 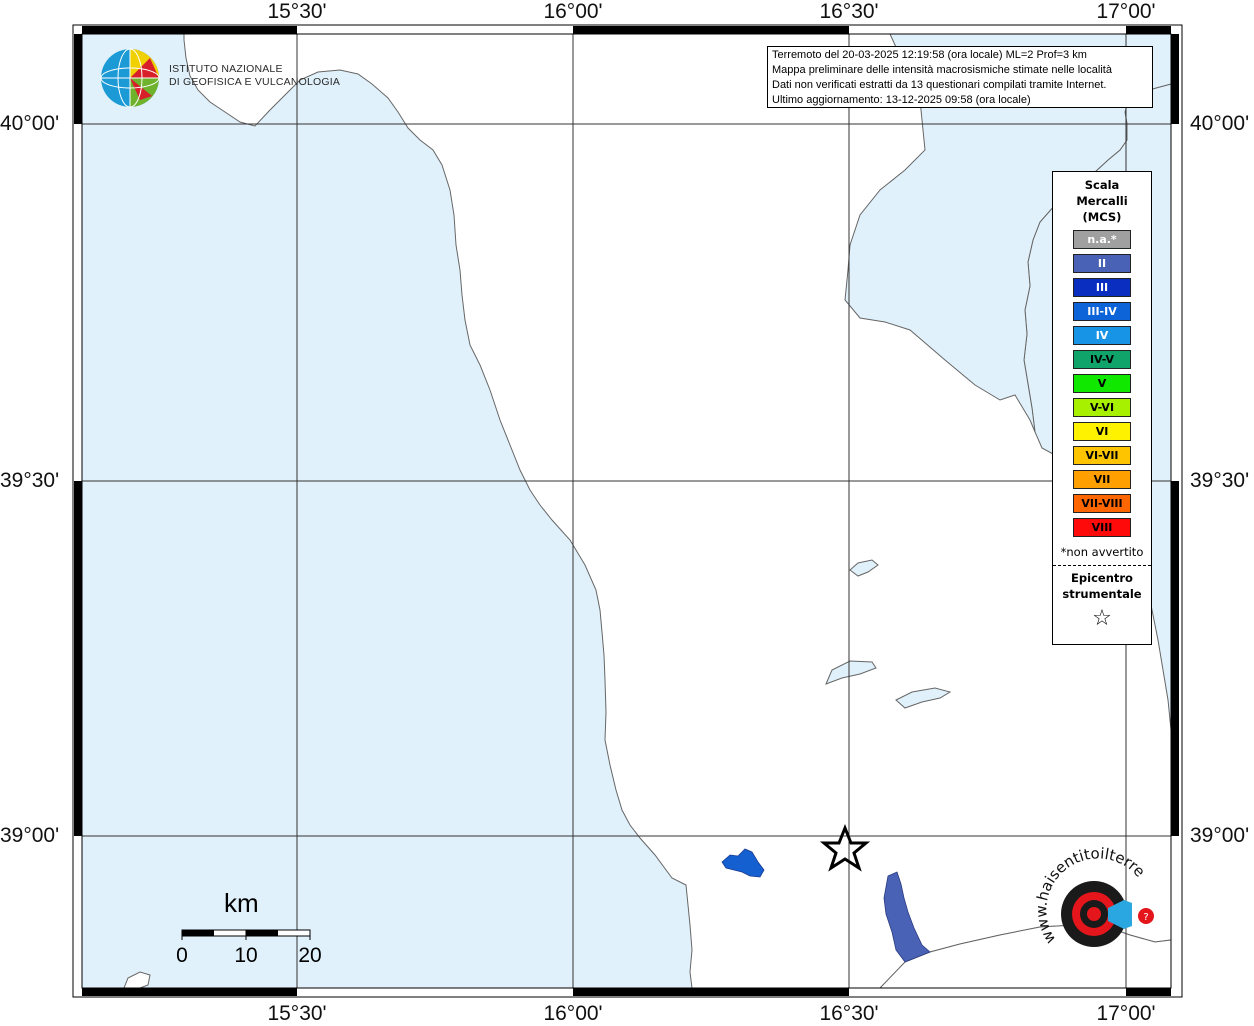 What do you see at coordinates (573, 11) in the screenshot?
I see `lon-label-top-2: 16°00'` at bounding box center [573, 11].